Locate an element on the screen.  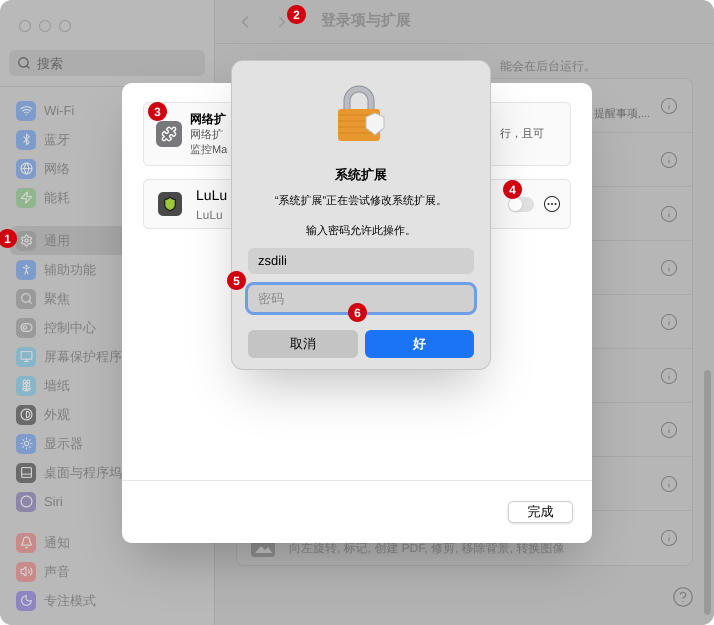
toggle-switch is located at coordinates (521, 204).